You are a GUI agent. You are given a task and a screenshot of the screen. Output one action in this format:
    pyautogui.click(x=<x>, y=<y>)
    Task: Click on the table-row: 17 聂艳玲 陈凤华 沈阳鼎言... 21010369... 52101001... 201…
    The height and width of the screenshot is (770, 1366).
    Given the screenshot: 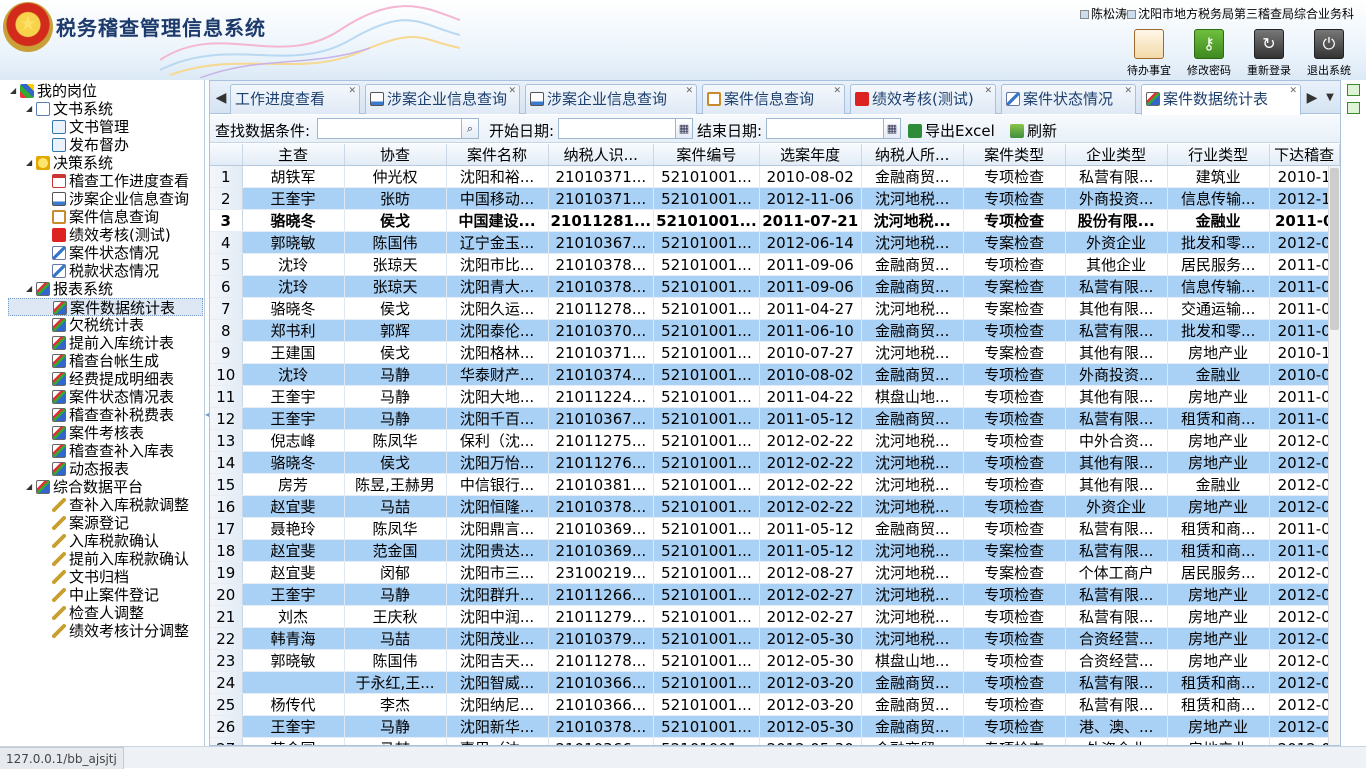 What is the action you would take?
    pyautogui.click(x=775, y=528)
    